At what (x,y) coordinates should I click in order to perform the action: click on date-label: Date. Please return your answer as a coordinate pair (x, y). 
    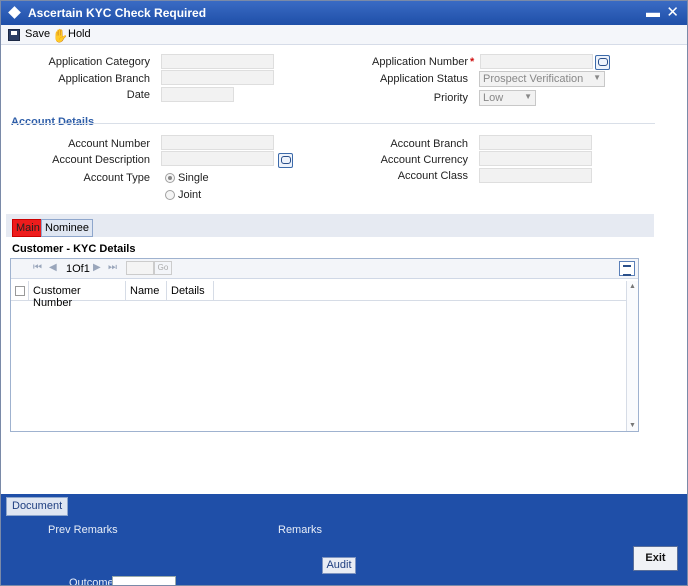
    Looking at the image, I should click on (138, 95).